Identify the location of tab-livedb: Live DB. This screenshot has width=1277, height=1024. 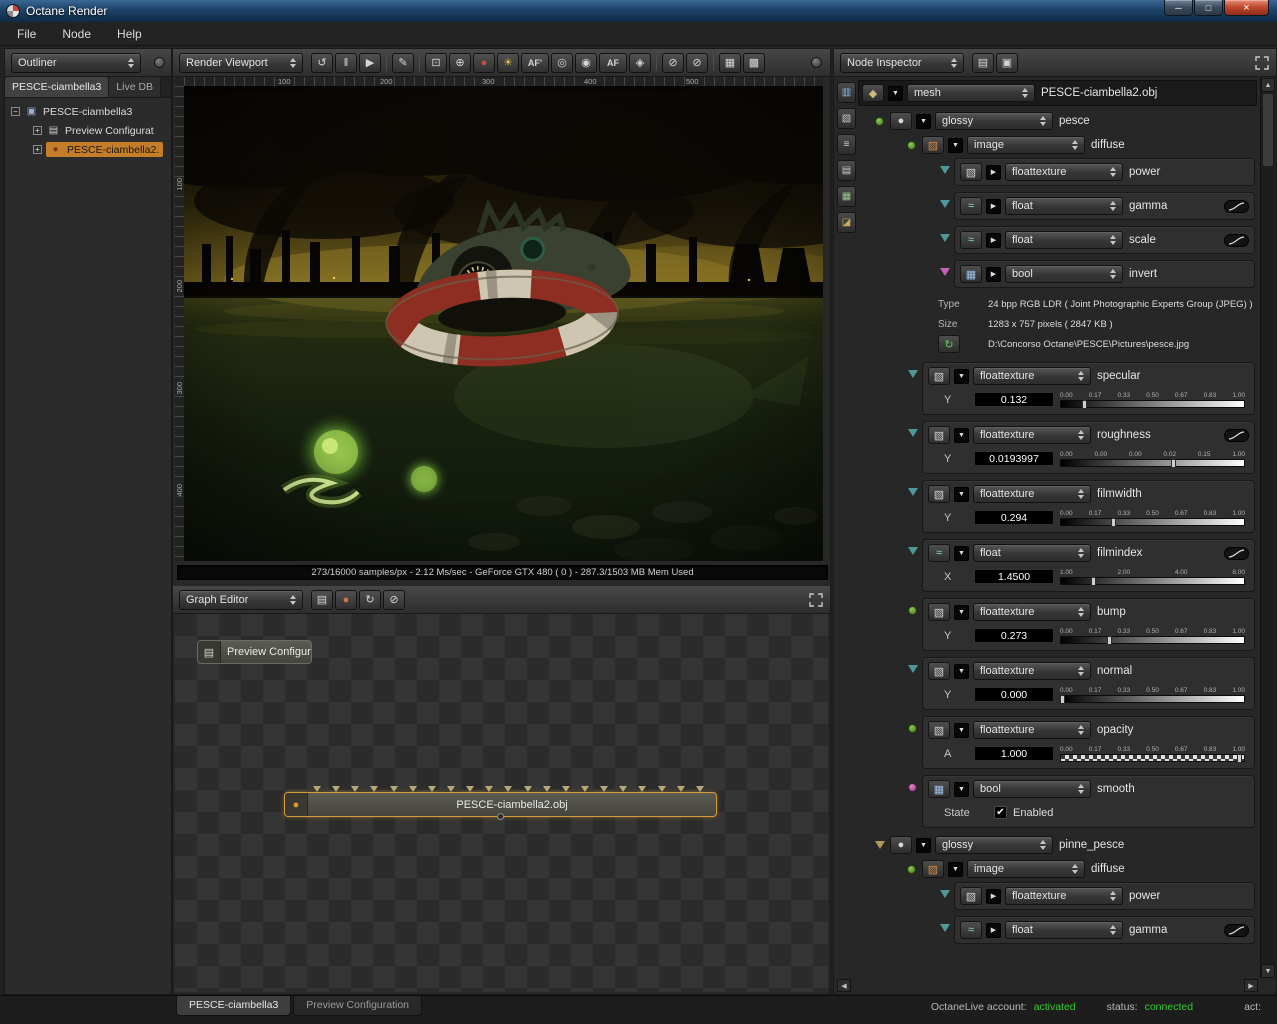
(135, 87).